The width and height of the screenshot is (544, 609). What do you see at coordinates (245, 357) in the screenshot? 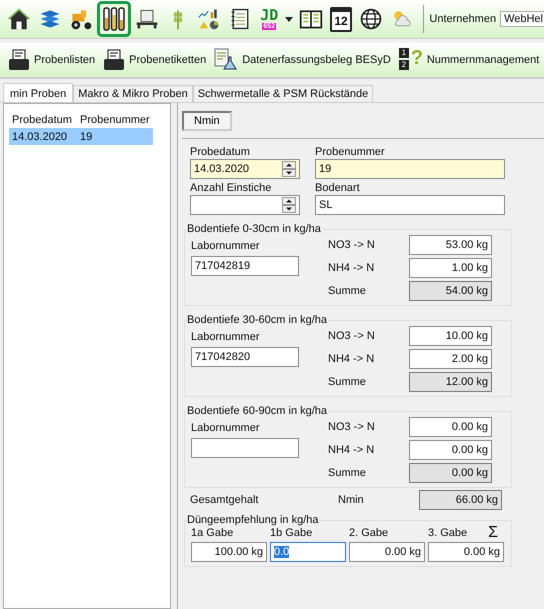
I see `input-field: 717042820` at bounding box center [245, 357].